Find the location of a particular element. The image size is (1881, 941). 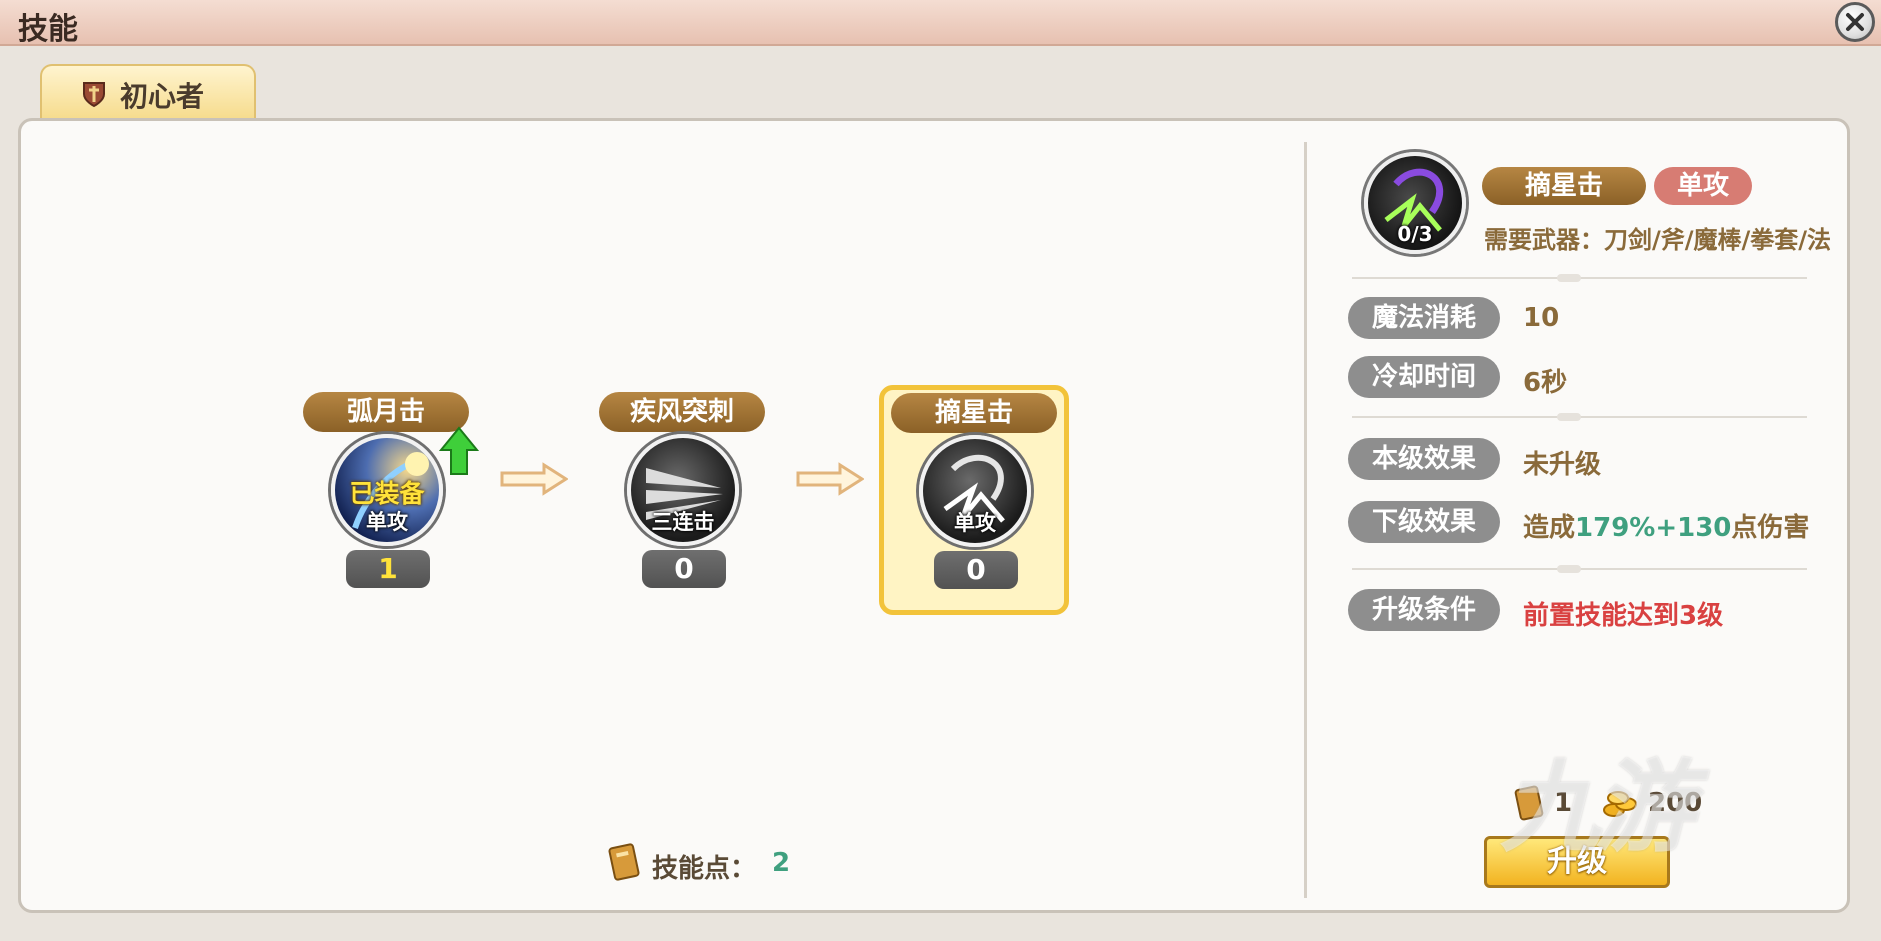

skill-node-gale-thrust: 疾风突刺 三连击 0 is located at coordinates (682, 499).